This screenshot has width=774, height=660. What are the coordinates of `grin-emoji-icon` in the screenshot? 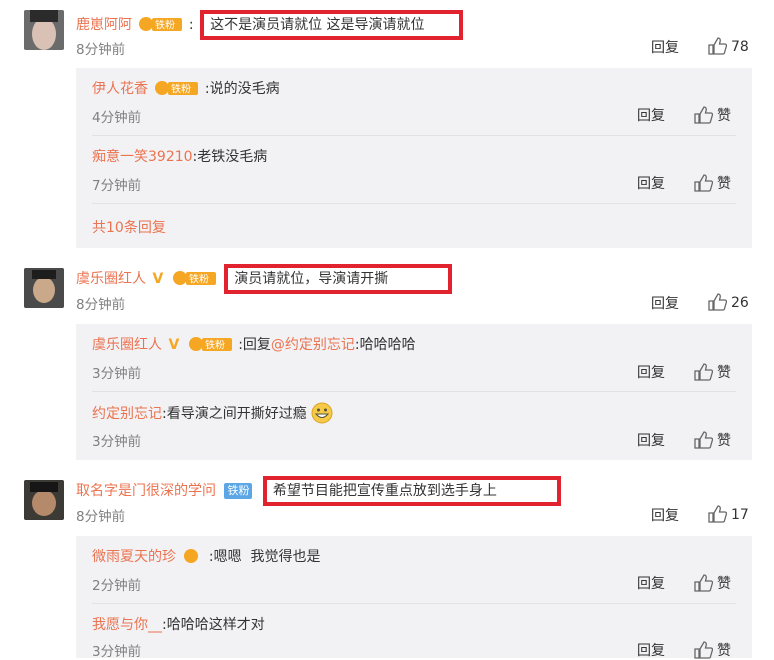 It's located at (322, 415).